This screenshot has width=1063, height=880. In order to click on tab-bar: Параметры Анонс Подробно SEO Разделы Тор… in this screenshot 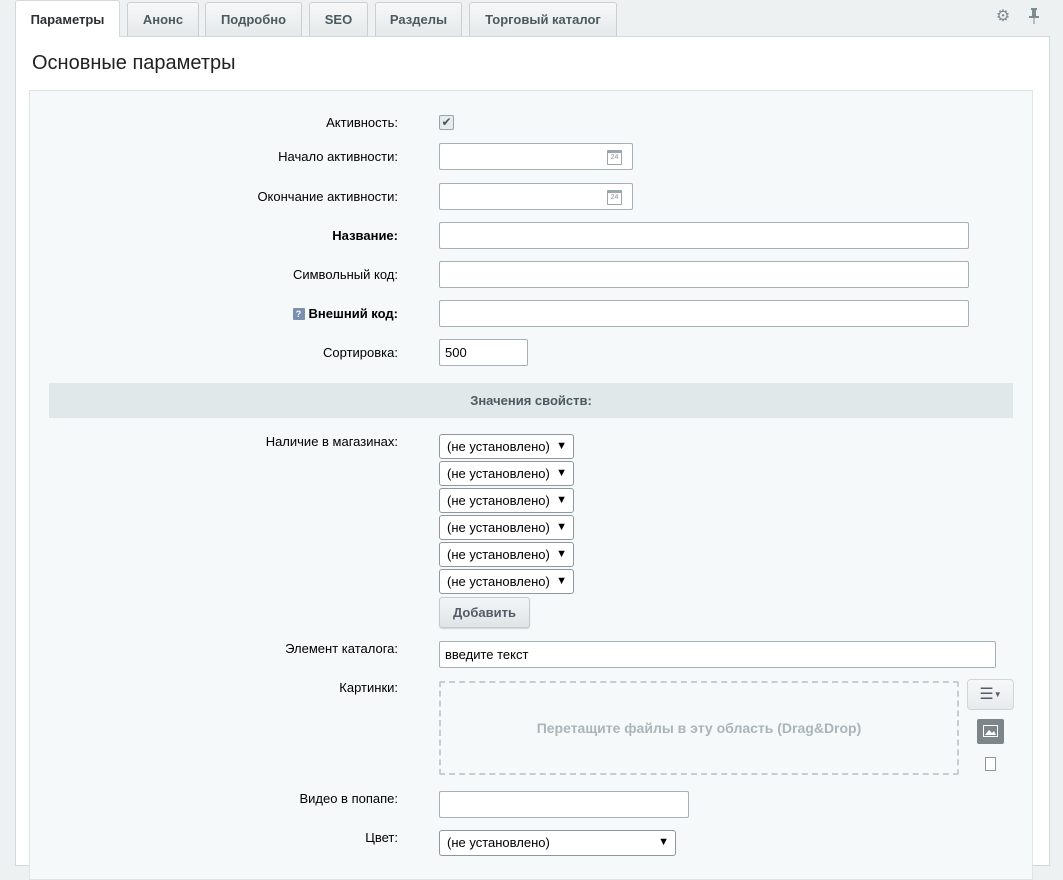, I will do `click(532, 18)`.